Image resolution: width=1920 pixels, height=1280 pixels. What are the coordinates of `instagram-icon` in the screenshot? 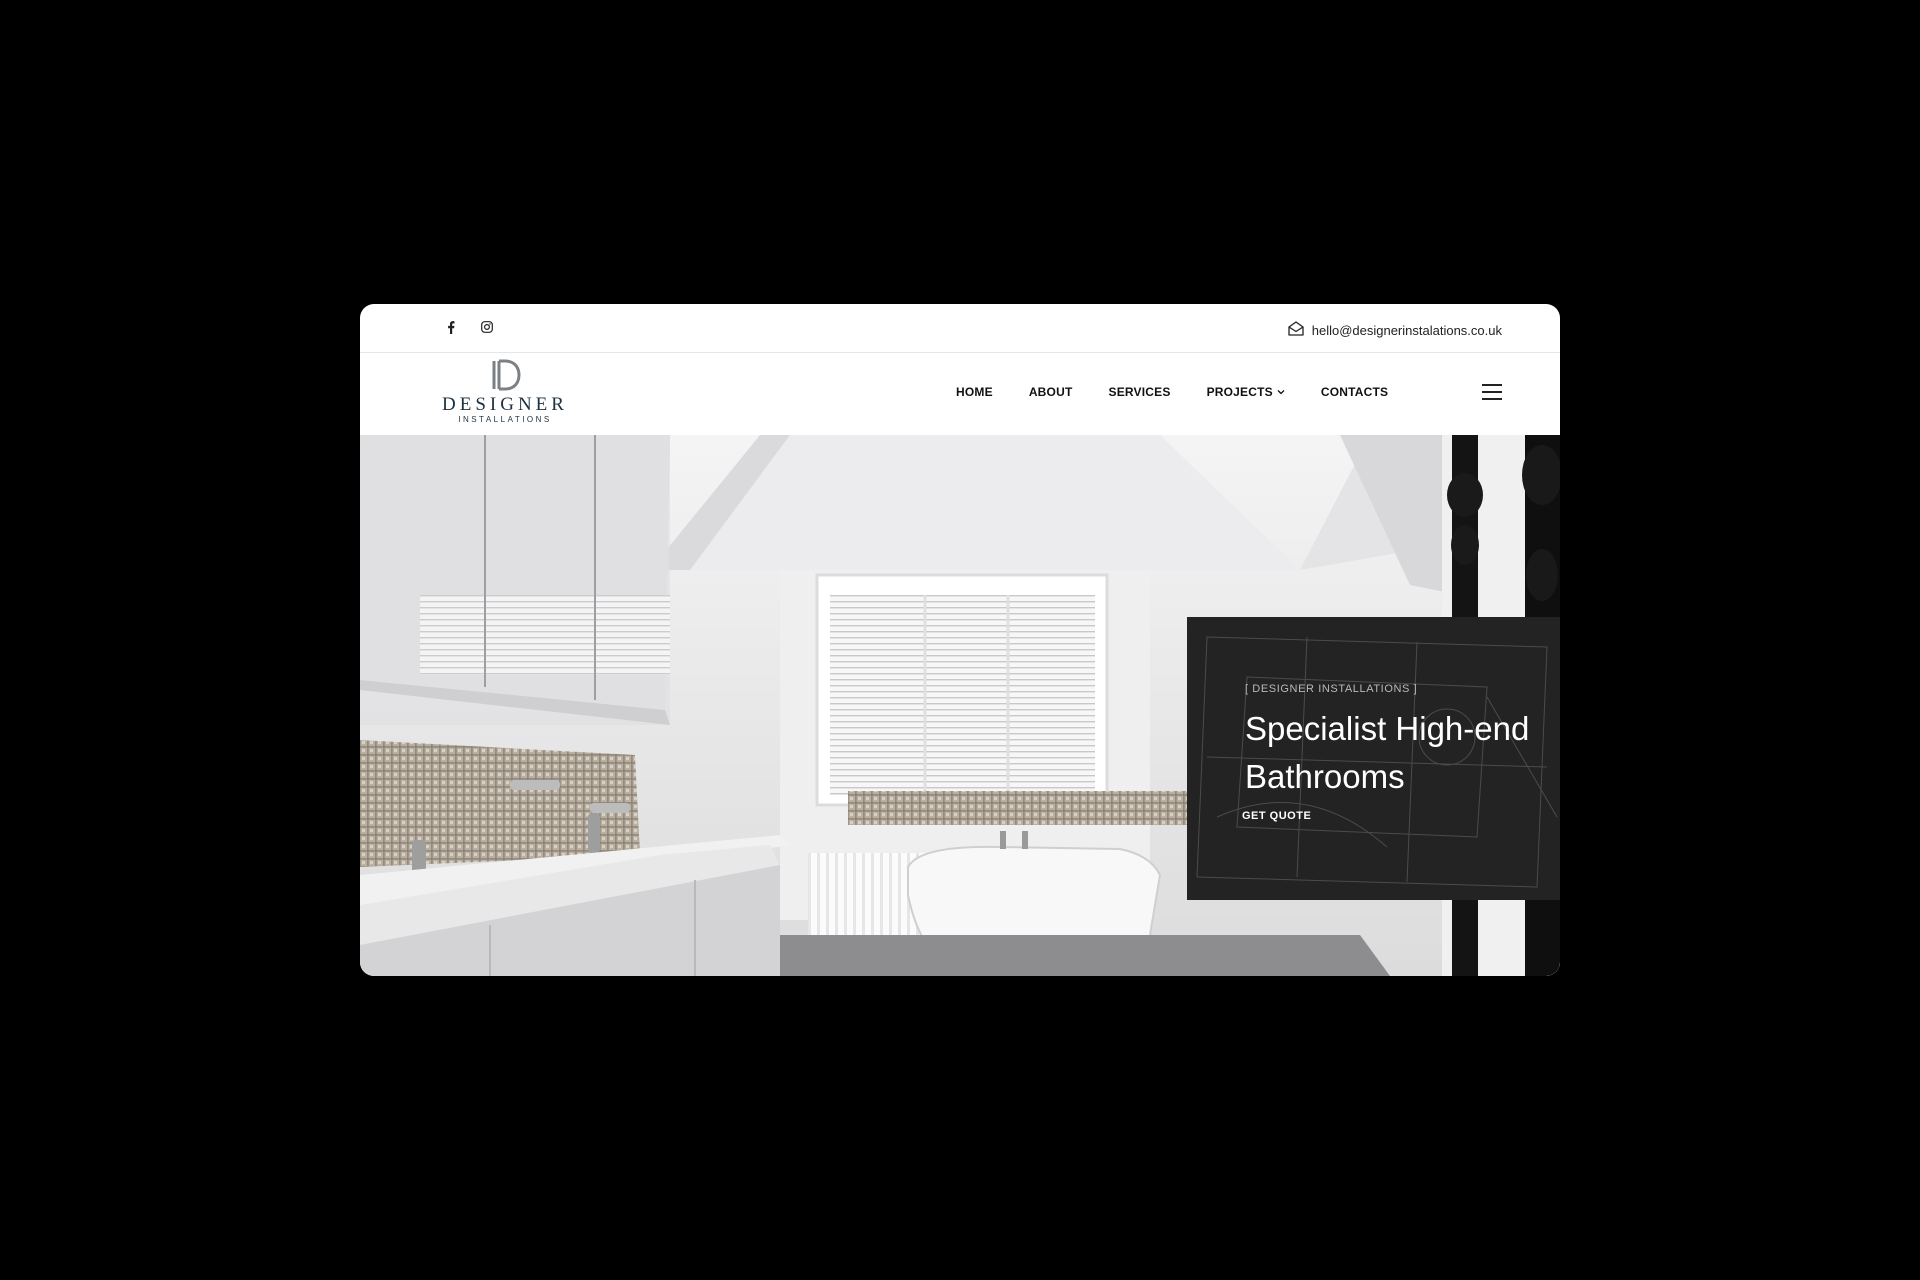 It's located at (487, 327).